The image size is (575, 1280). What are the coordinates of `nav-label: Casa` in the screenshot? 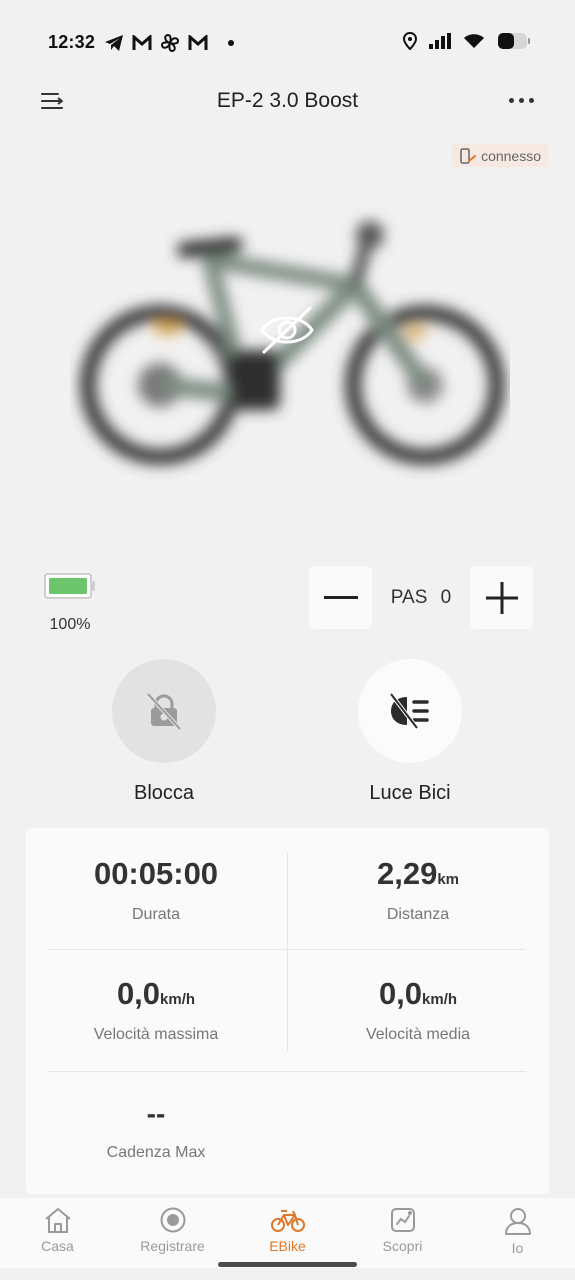 It's located at (57, 1246).